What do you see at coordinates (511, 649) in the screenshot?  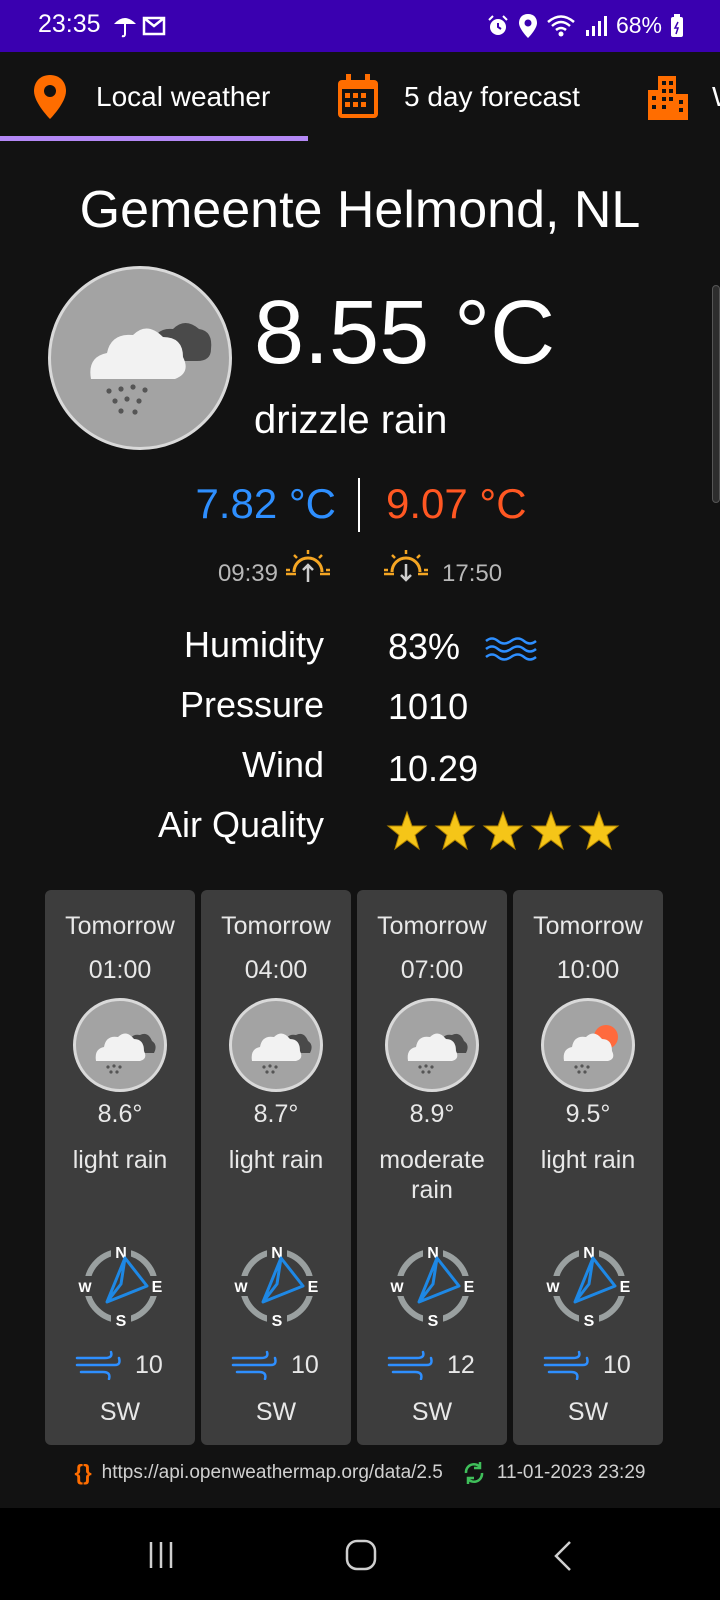 I see `humidity-waves-icon` at bounding box center [511, 649].